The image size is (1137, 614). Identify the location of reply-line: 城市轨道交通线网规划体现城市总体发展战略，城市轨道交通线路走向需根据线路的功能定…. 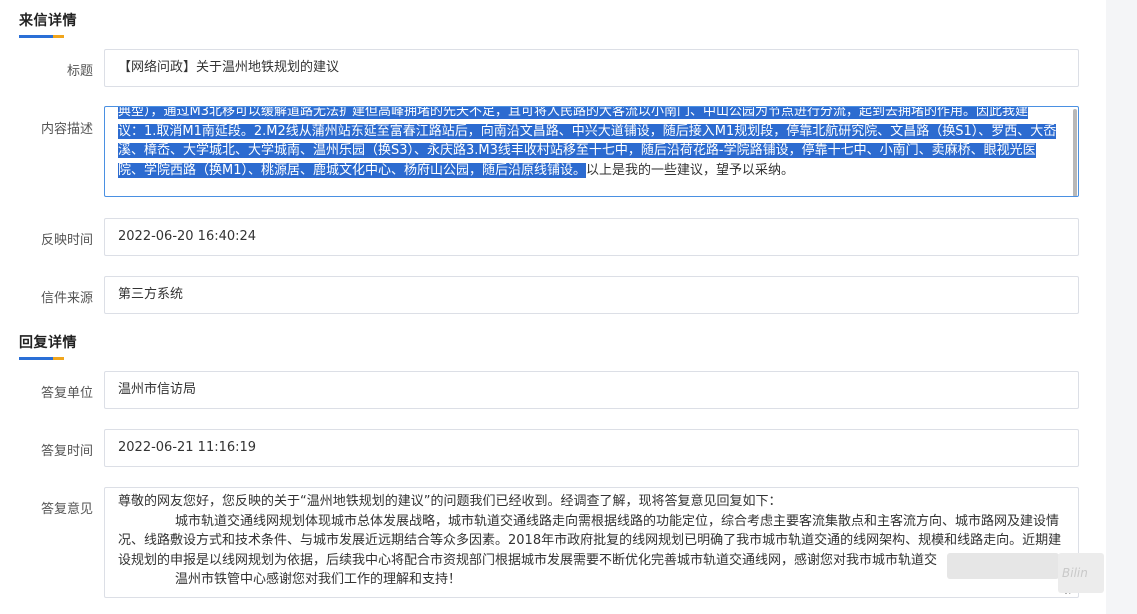
(617, 521).